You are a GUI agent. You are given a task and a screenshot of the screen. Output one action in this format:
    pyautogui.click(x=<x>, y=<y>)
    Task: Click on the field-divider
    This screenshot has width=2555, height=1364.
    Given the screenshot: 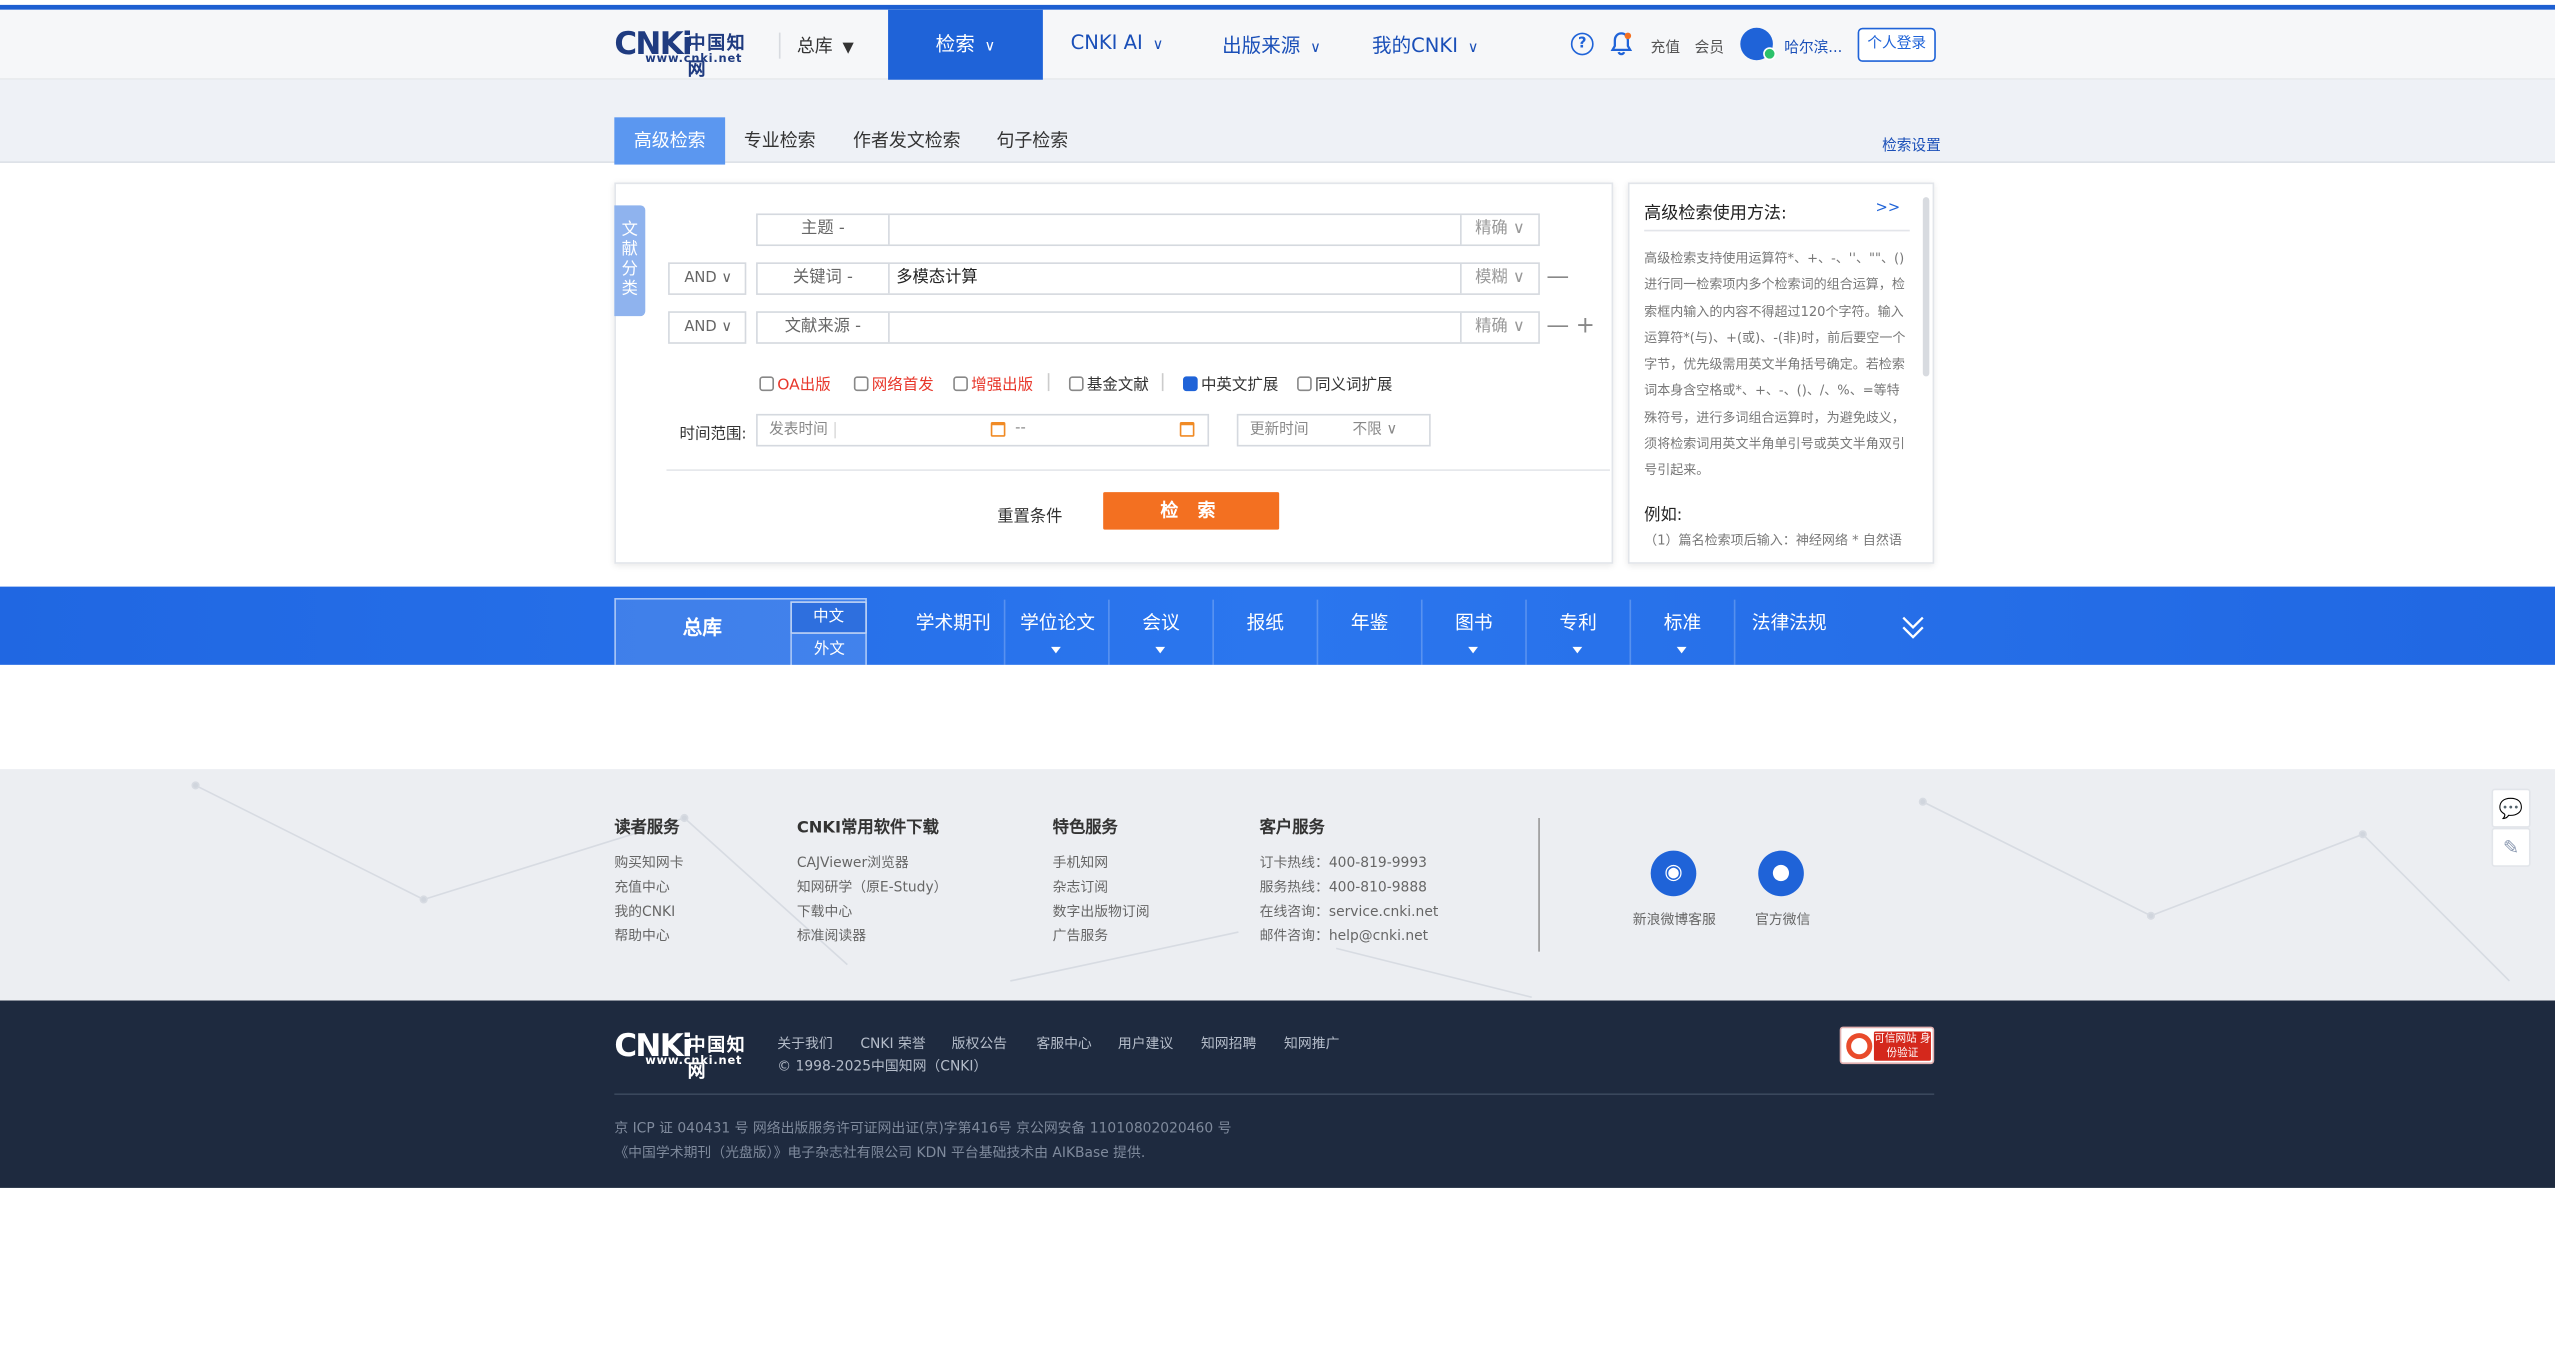 What is the action you would take?
    pyautogui.click(x=835, y=430)
    